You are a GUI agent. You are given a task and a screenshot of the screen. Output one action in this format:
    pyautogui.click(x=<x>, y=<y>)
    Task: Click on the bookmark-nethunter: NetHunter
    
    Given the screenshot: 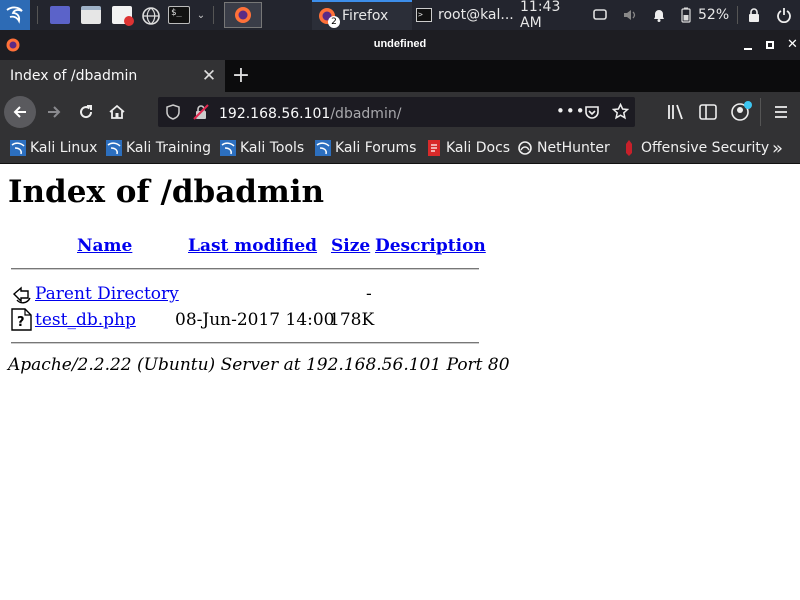 What is the action you would take?
    pyautogui.click(x=563, y=148)
    